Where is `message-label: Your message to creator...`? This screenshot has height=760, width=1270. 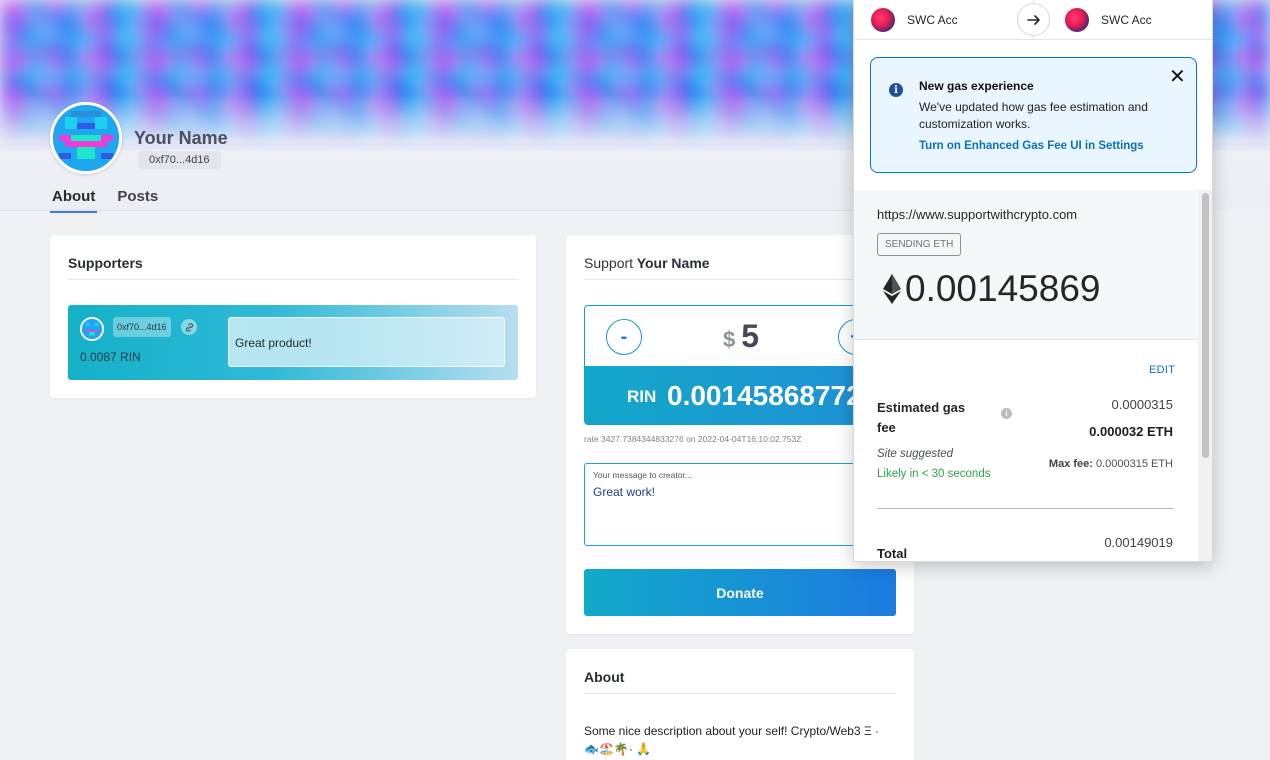 message-label: Your message to creator... is located at coordinates (642, 475).